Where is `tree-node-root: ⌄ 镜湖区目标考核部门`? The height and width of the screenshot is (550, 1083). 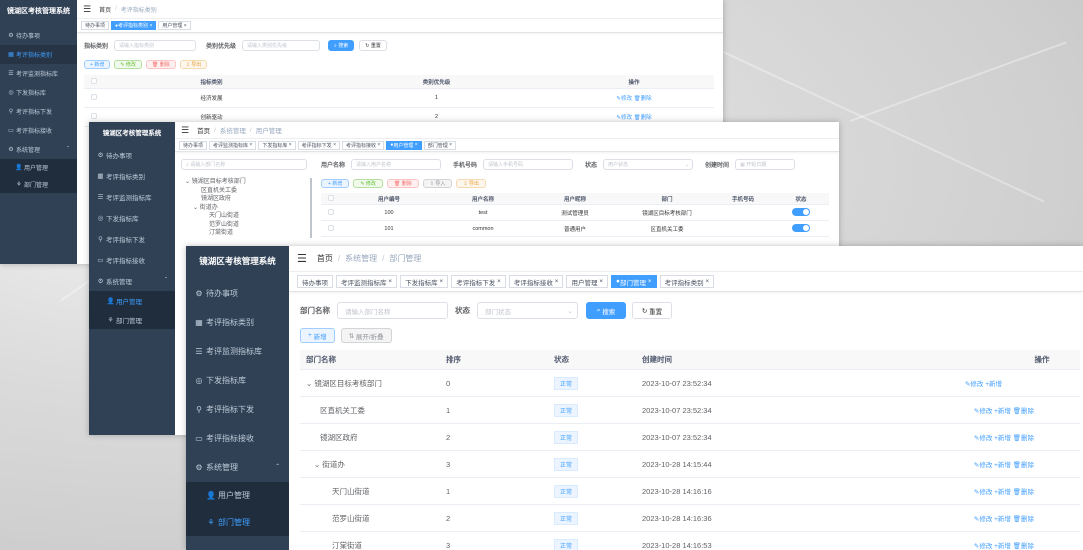 tree-node-root: ⌄ 镜湖区目标考核部门 is located at coordinates (215, 182).